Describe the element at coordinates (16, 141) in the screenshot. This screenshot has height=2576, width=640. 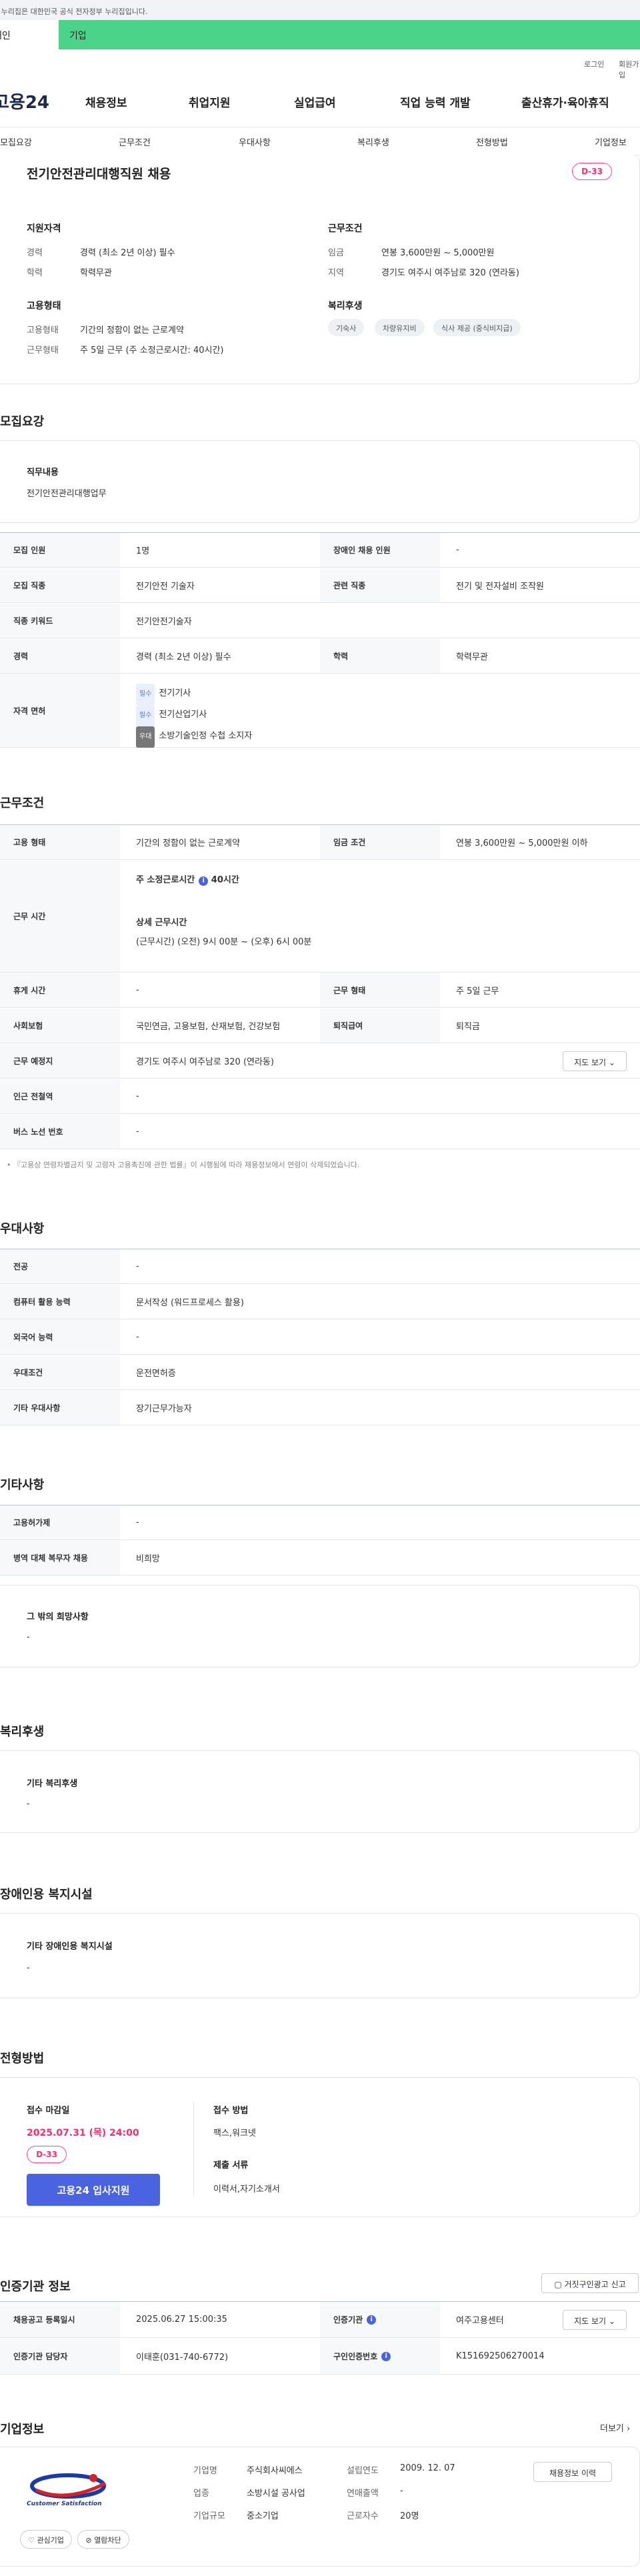
I see `subnav-recruit: 모집요강` at that location.